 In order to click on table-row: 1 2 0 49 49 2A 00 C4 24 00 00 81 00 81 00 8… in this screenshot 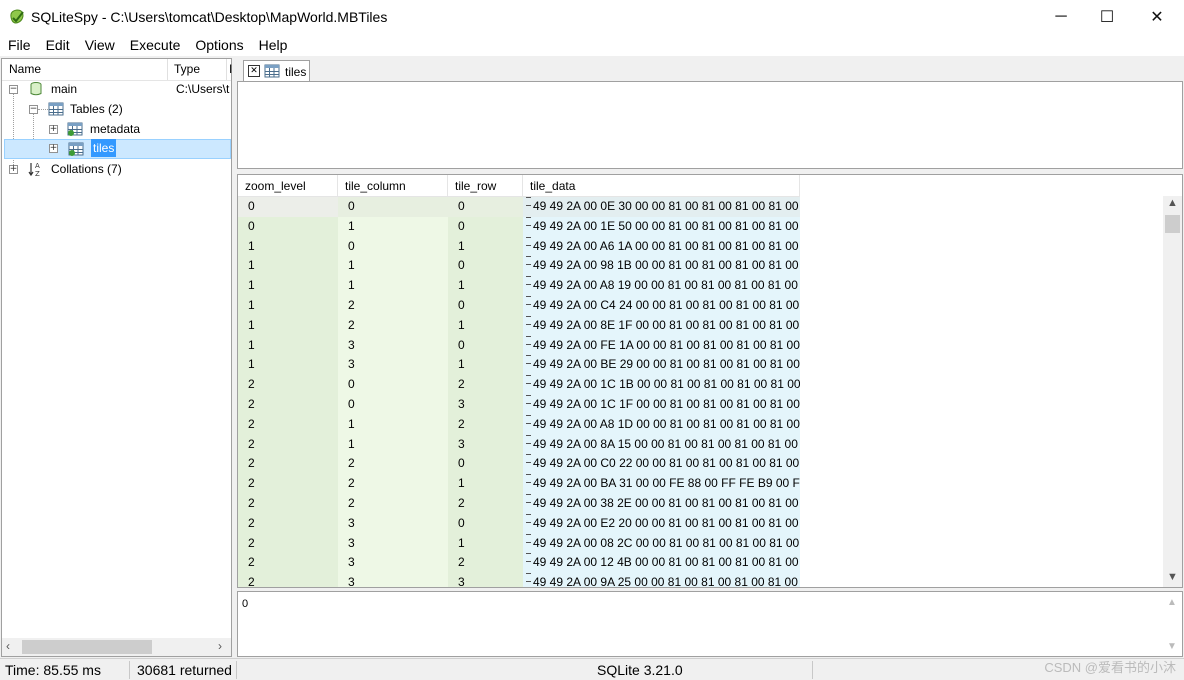, I will do `click(519, 305)`.